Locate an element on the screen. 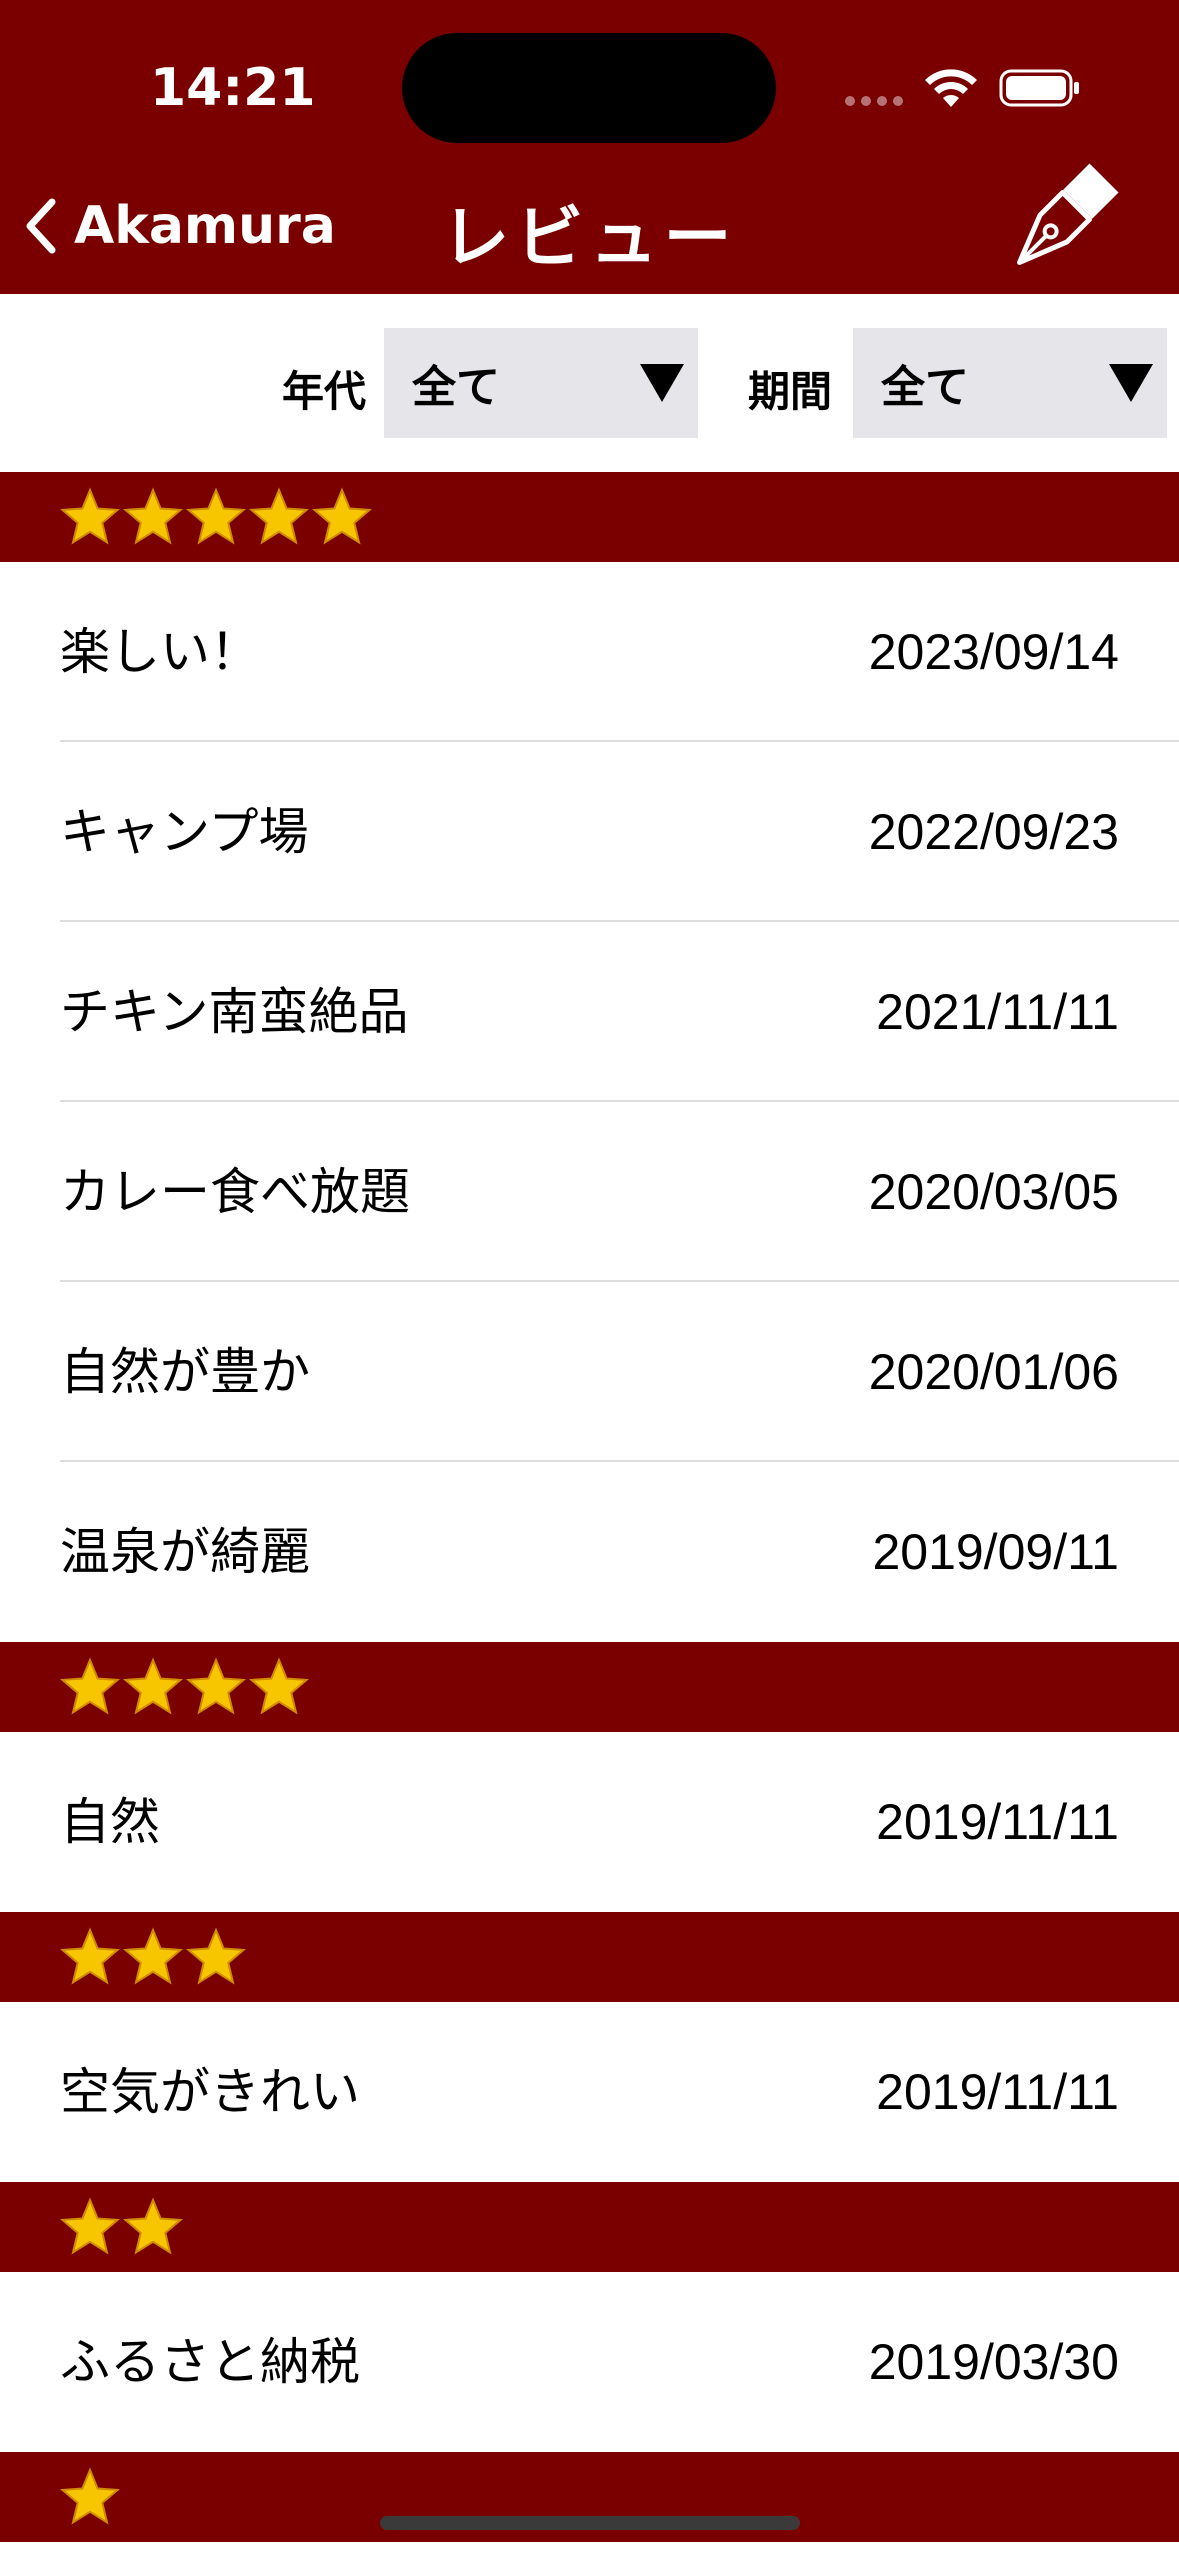 This screenshot has height=2556, width=1179. home-indicator is located at coordinates (590, 2523).